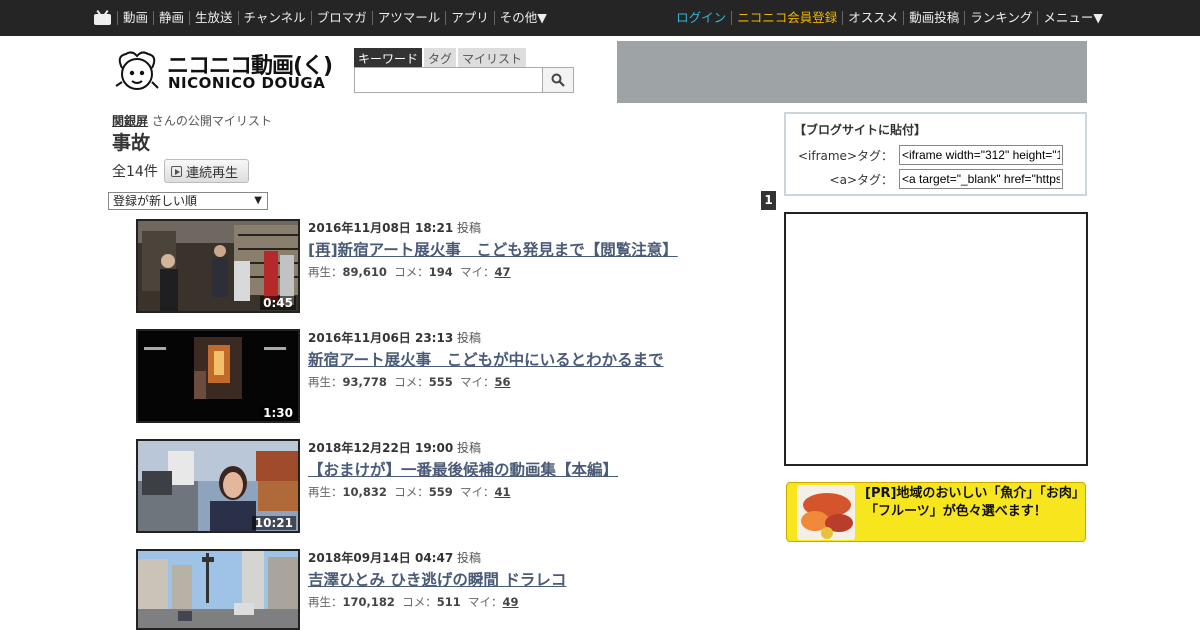 The image size is (1200, 630). I want to click on blog-embed-box: 【ブログサイトに貼付】 <iframe>タグ： <a>タグ：, so click(935, 154).